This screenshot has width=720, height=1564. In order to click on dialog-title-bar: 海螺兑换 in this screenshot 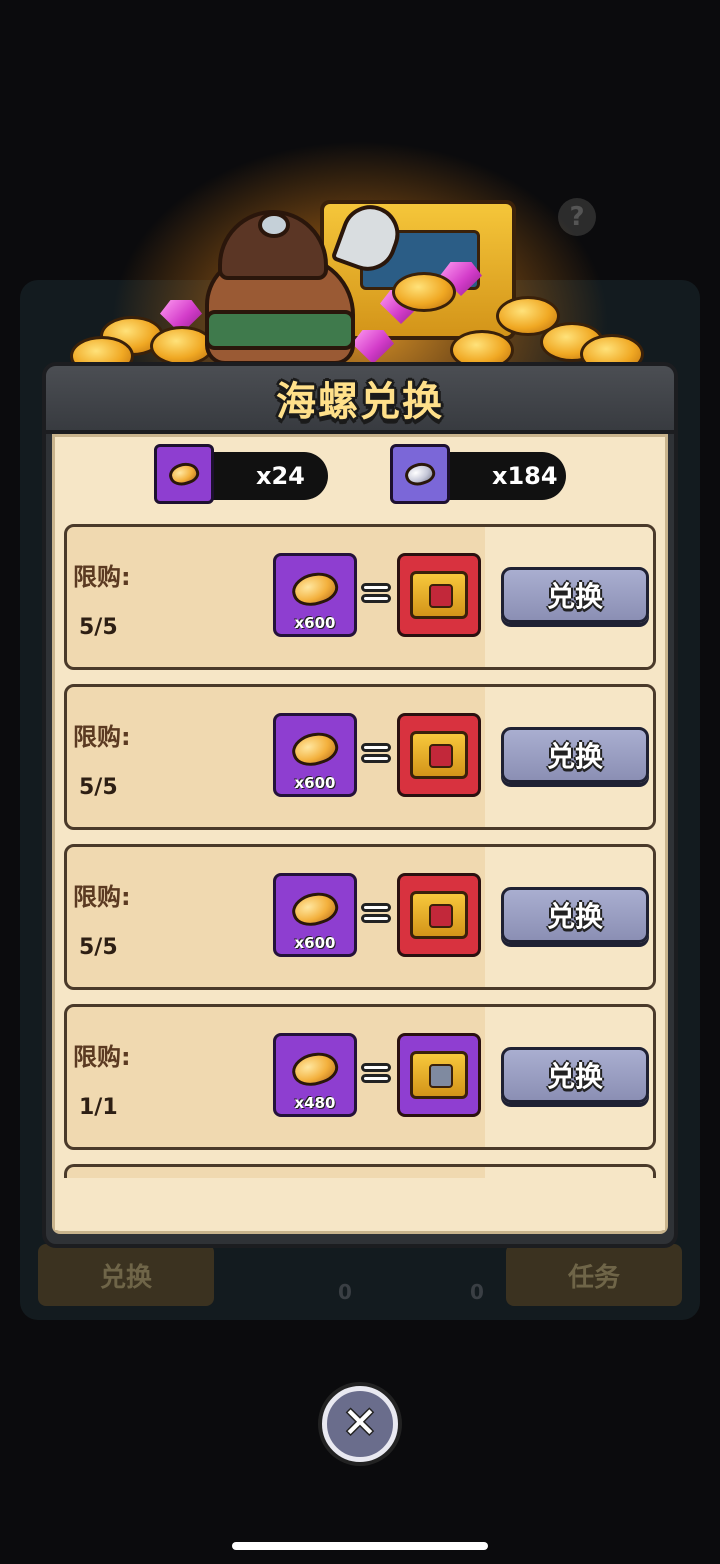, I will do `click(360, 400)`.